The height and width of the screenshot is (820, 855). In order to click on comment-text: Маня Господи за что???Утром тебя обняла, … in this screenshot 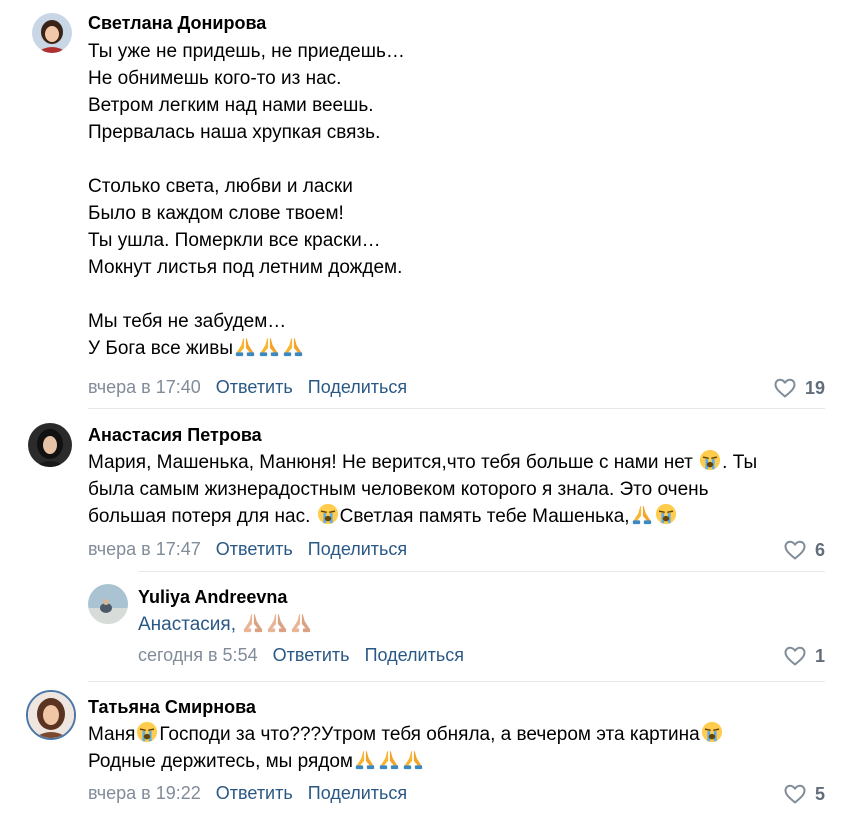, I will do `click(458, 748)`.